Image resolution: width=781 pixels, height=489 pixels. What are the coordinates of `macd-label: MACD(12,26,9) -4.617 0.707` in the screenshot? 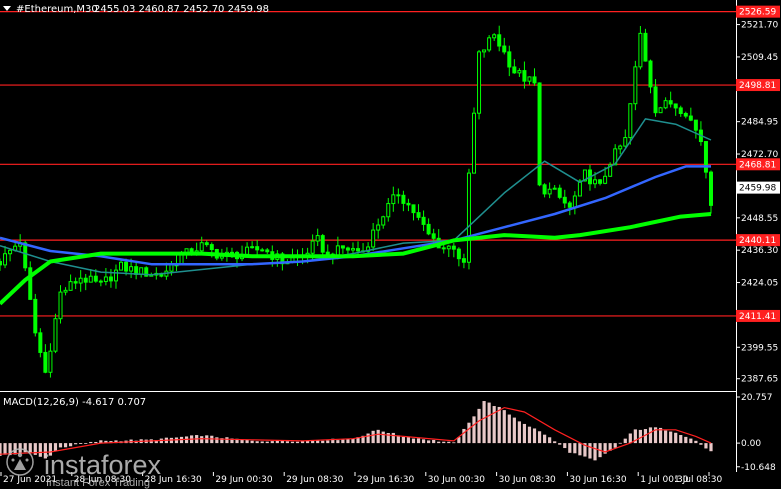 It's located at (74, 402).